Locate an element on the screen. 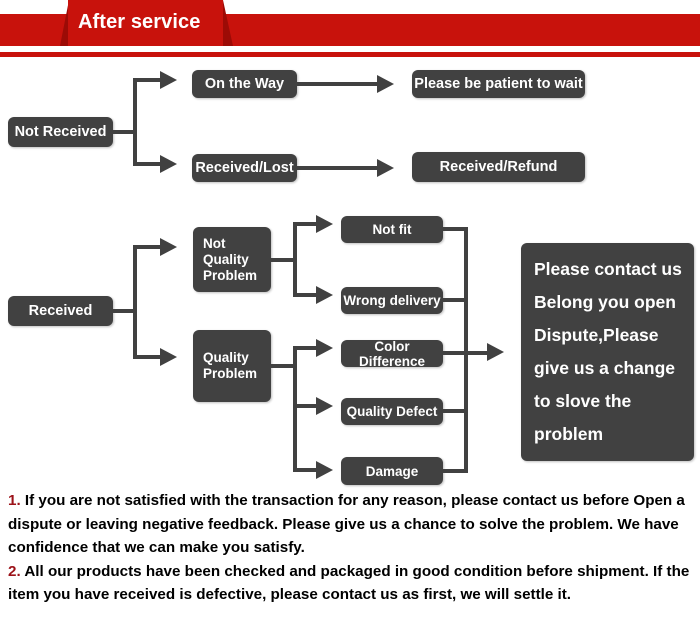  connector-nq-split is located at coordinates (295, 260).